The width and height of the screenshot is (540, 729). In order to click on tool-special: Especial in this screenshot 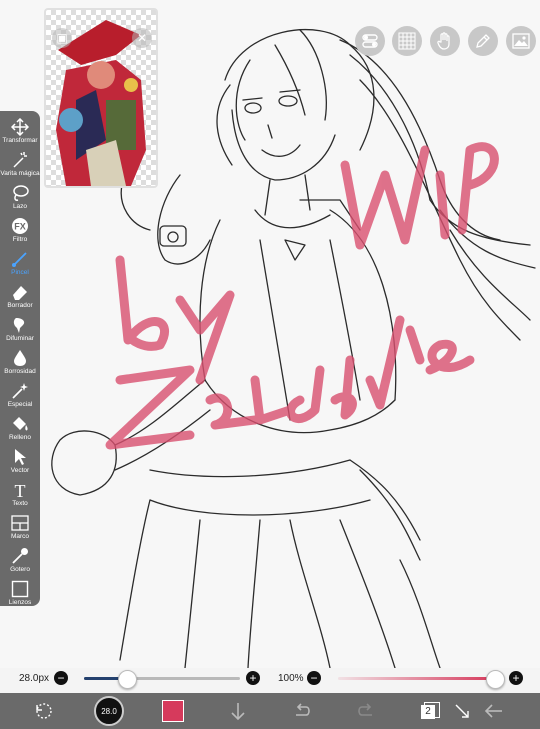, I will do `click(20, 398)`.